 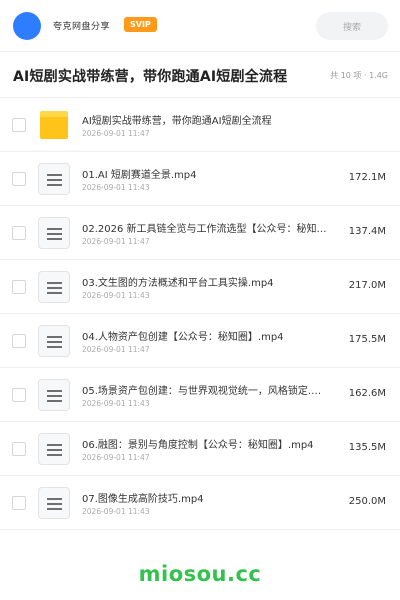 I want to click on svip-badge: SVIP, so click(x=140, y=24).